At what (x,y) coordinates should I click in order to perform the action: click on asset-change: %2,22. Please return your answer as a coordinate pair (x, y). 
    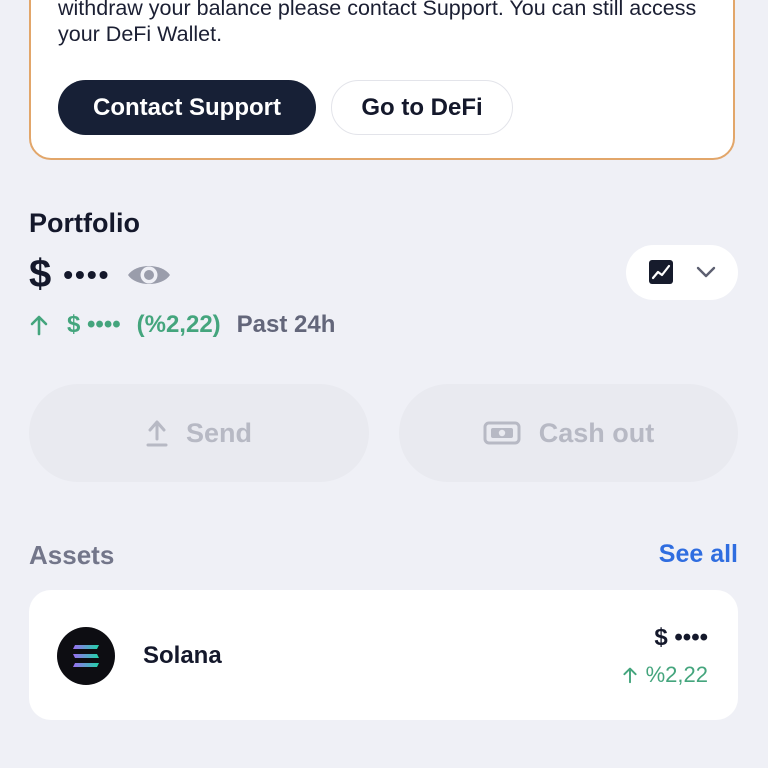
    Looking at the image, I should click on (665, 675).